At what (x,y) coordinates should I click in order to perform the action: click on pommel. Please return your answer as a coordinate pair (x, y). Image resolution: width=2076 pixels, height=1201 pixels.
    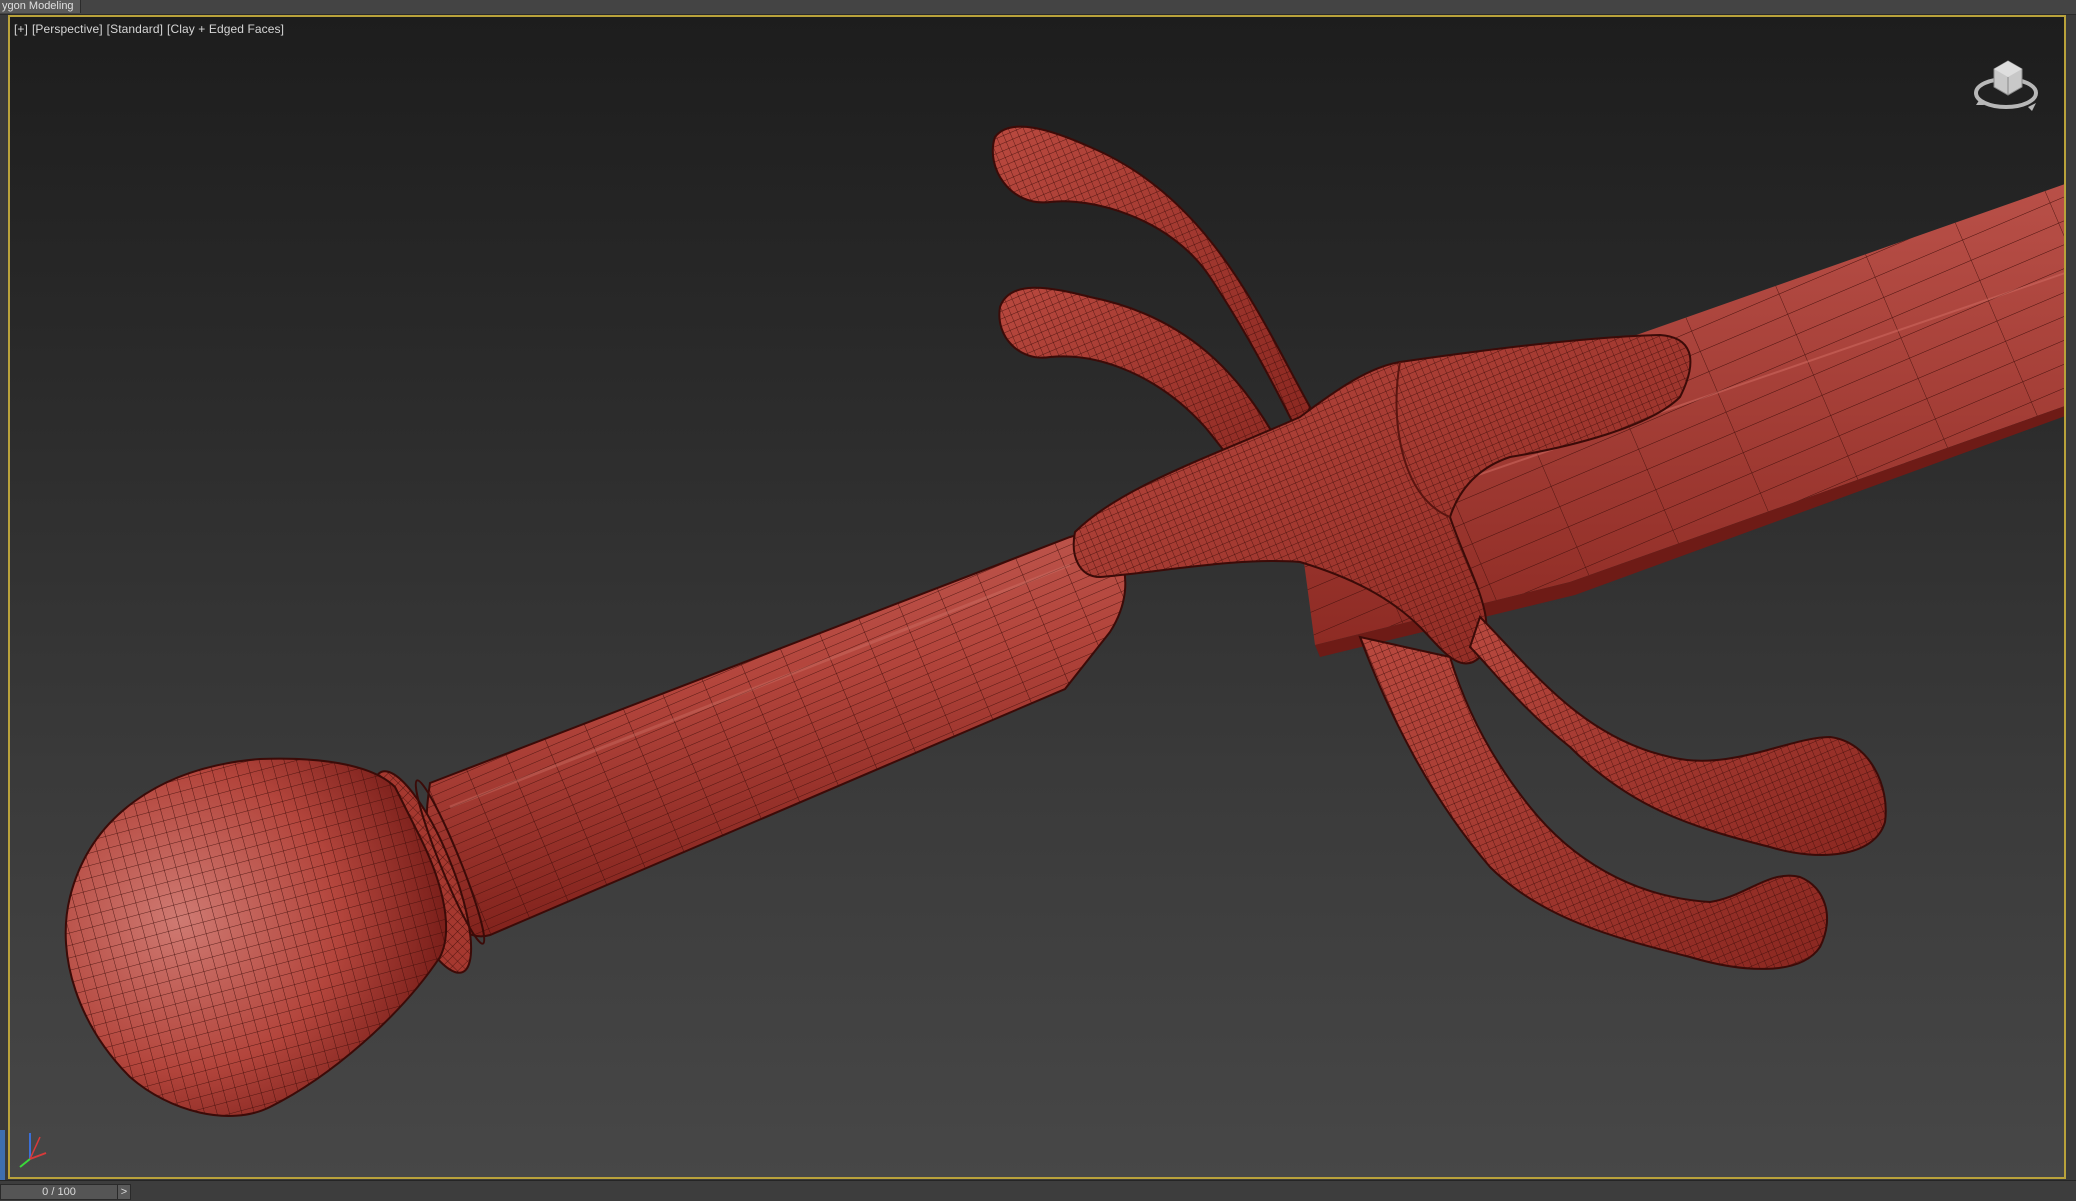
    Looking at the image, I should click on (256, 937).